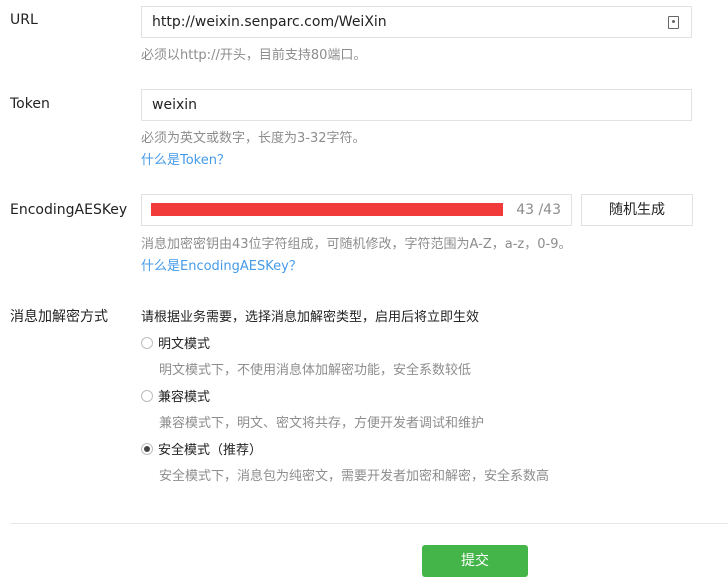 This screenshot has height=583, width=728. I want to click on url-label: URL, so click(24, 20).